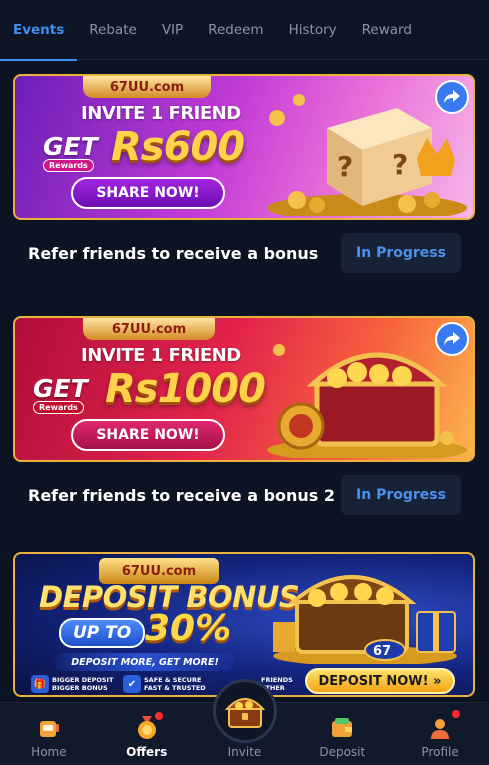 This screenshot has height=765, width=489. What do you see at coordinates (182, 495) in the screenshot?
I see `event-title: Refer friends to receive a bonus 2` at bounding box center [182, 495].